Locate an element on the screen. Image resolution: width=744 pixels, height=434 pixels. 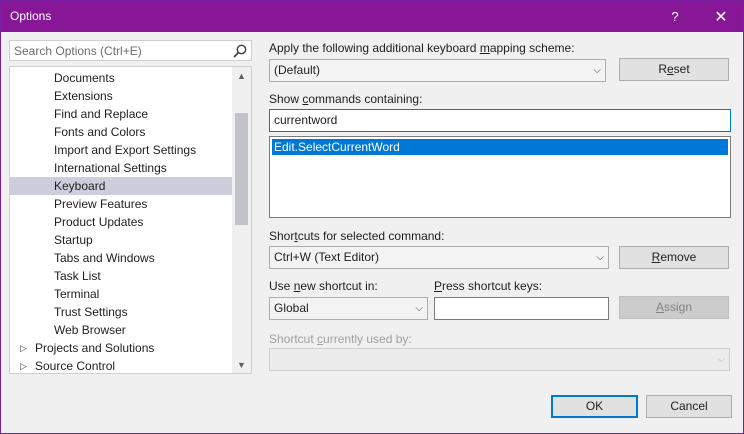
tree-item: Import and Export Settings is located at coordinates (121, 150).